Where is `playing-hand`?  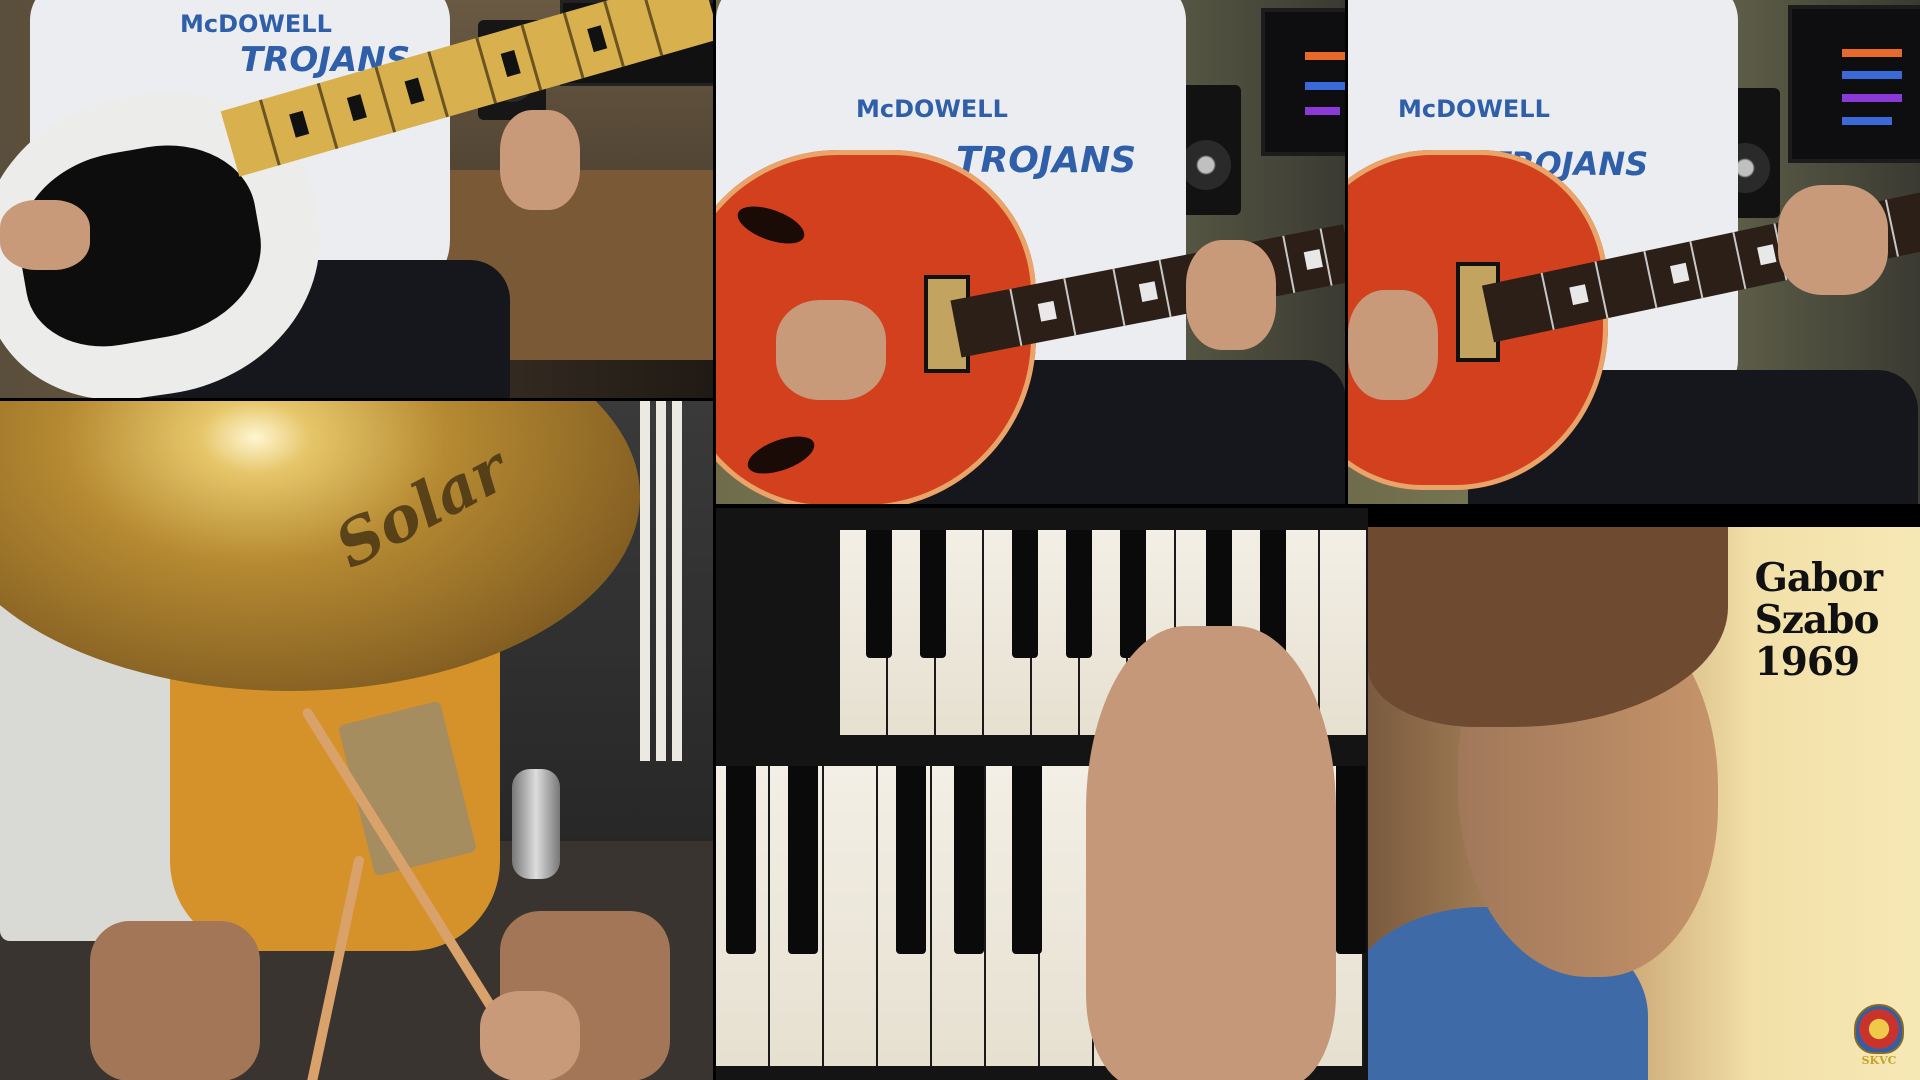 playing-hand is located at coordinates (1211, 853).